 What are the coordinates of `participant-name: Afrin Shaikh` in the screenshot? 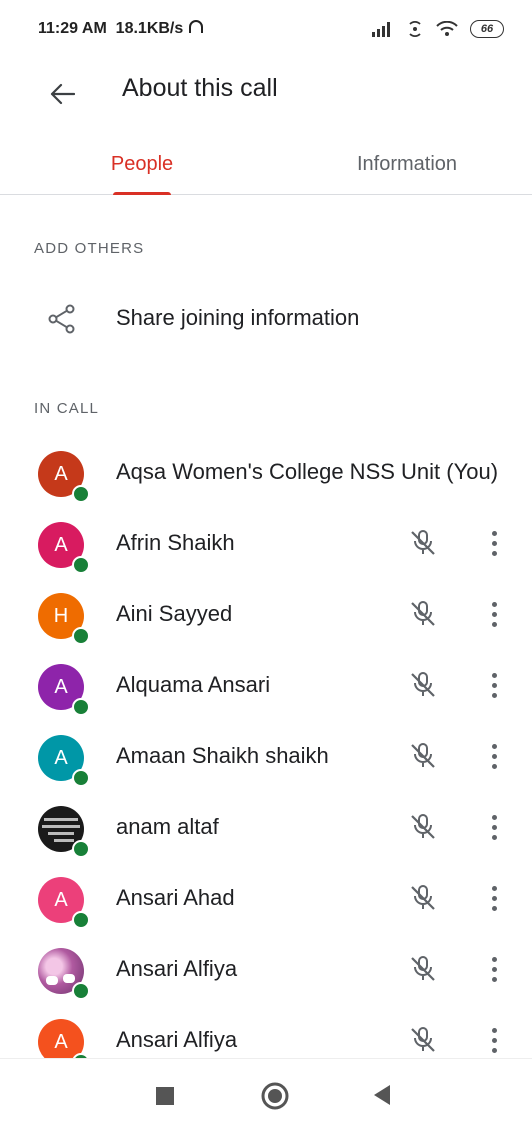 It's located at (175, 542).